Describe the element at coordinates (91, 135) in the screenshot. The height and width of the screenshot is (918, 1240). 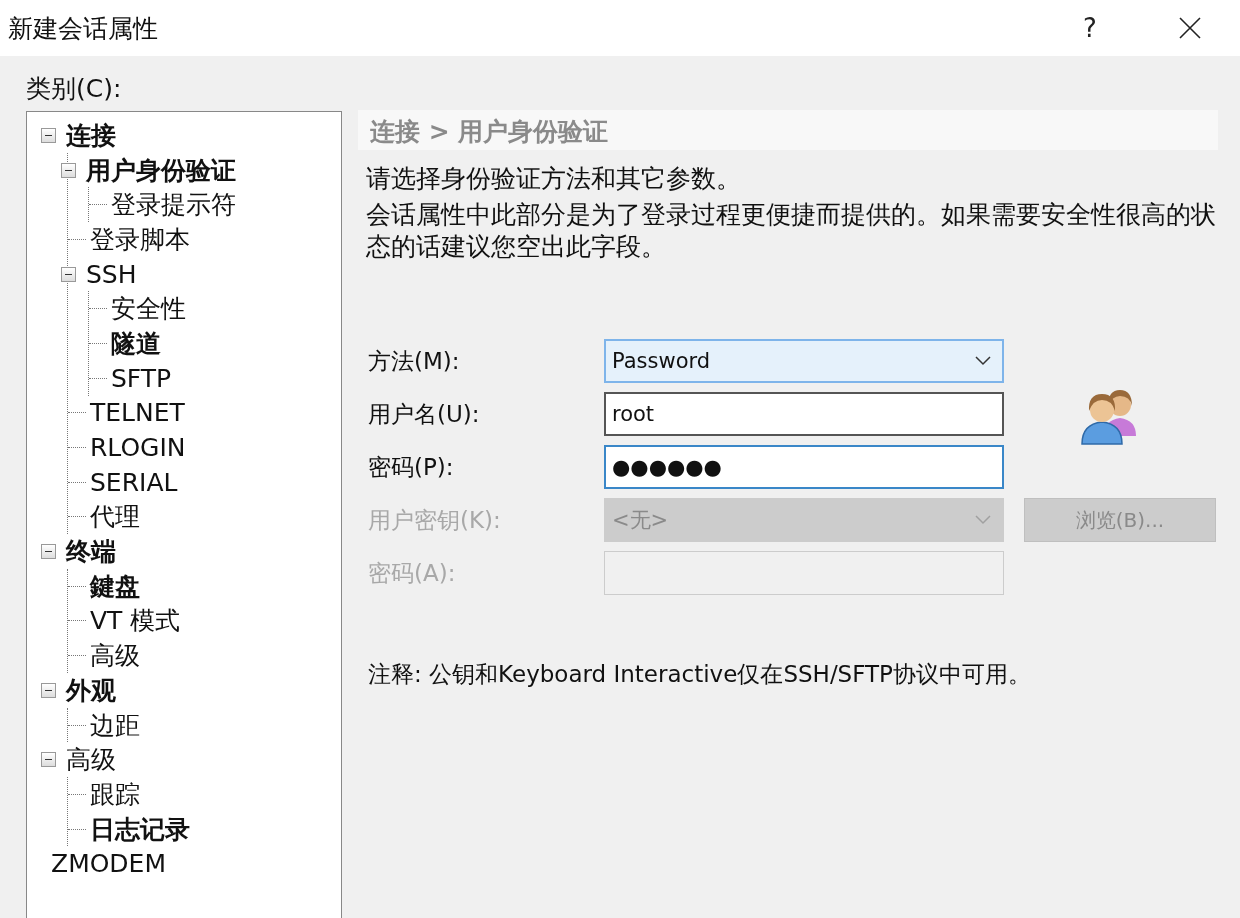
I see `tree-item: 连接` at that location.